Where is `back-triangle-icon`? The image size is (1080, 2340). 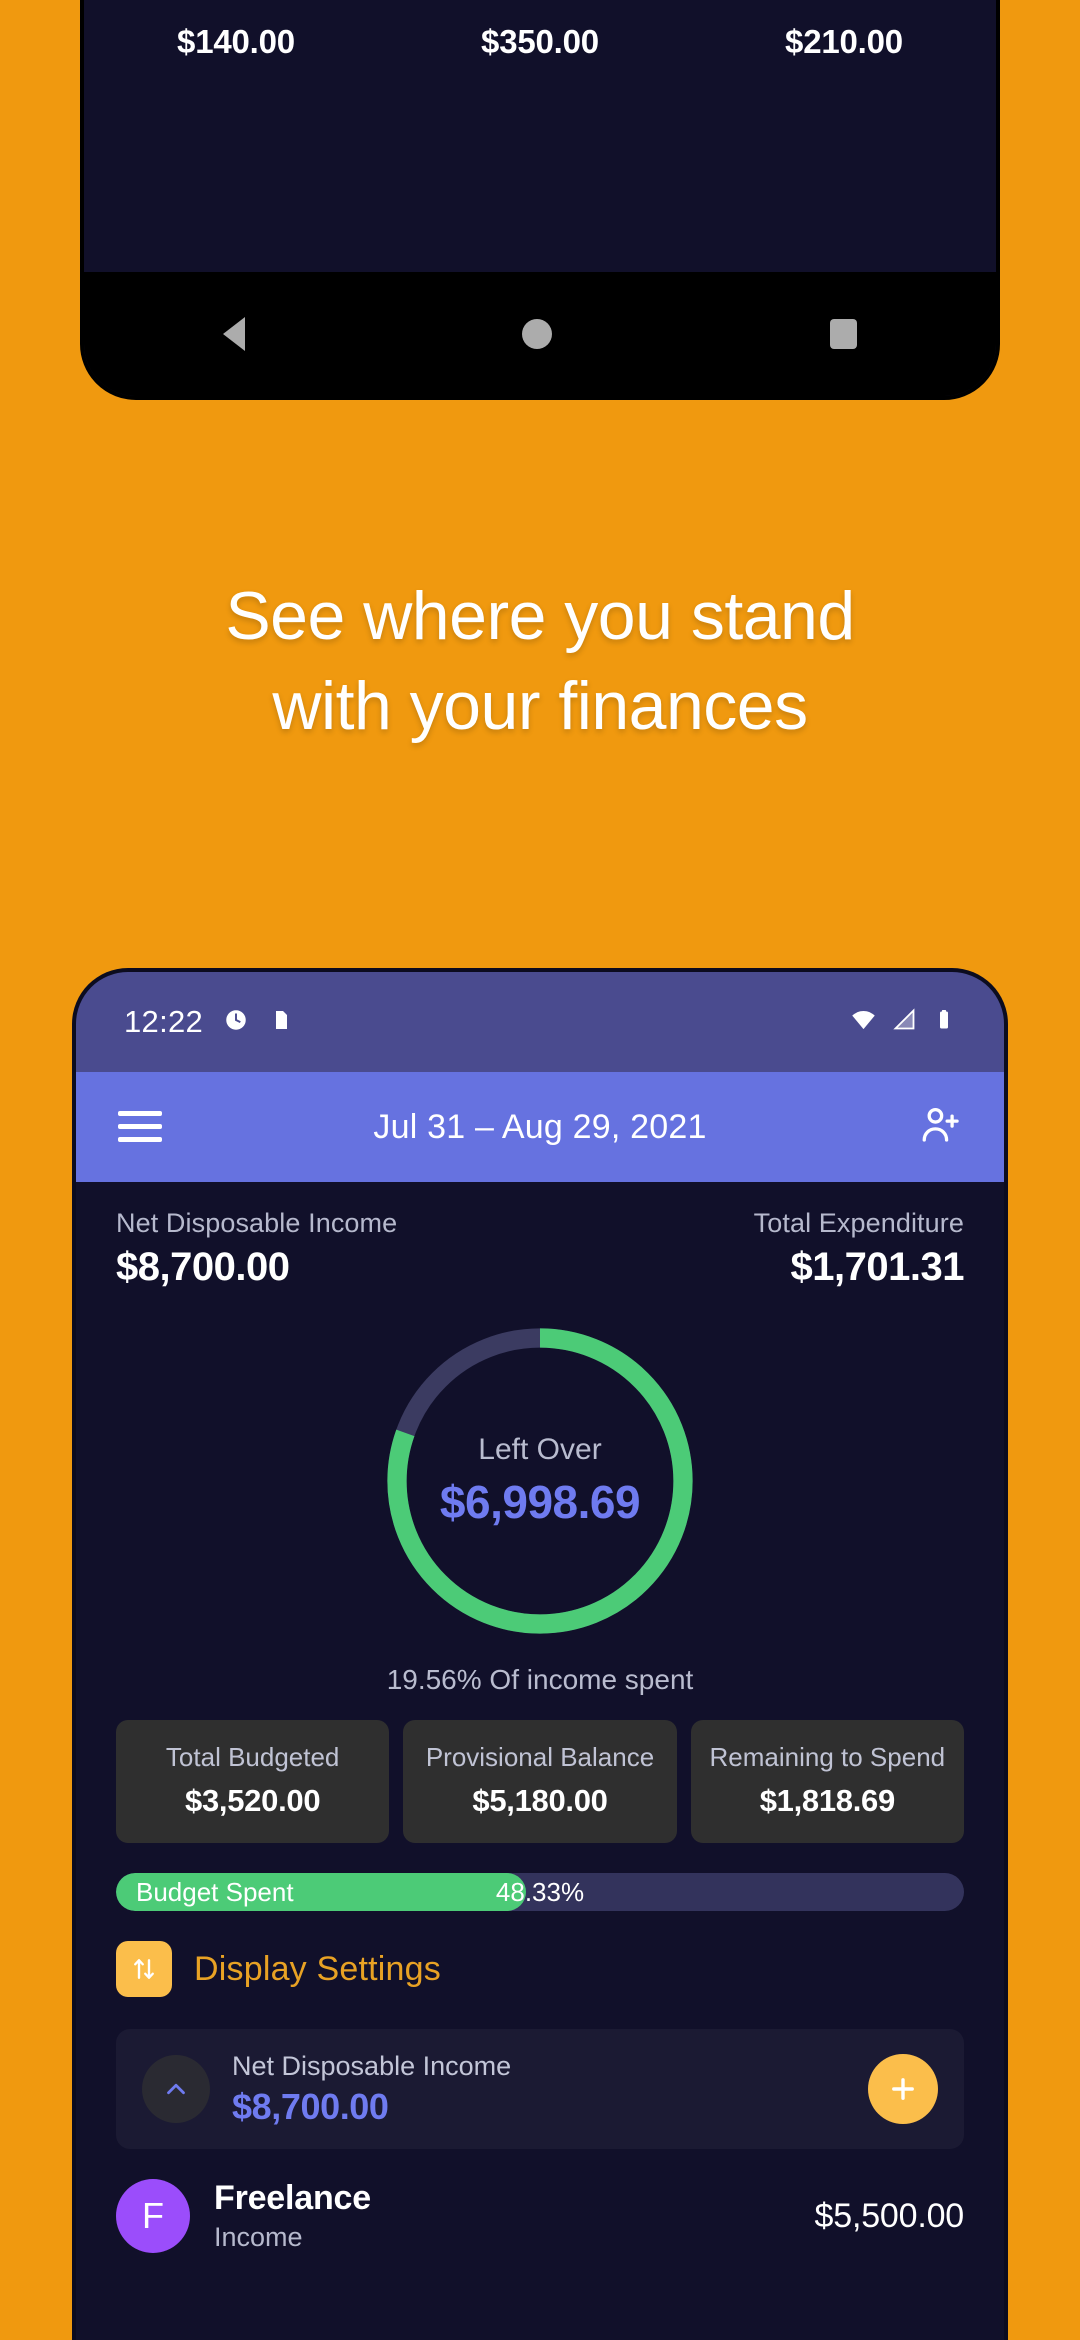
back-triangle-icon is located at coordinates (233, 334).